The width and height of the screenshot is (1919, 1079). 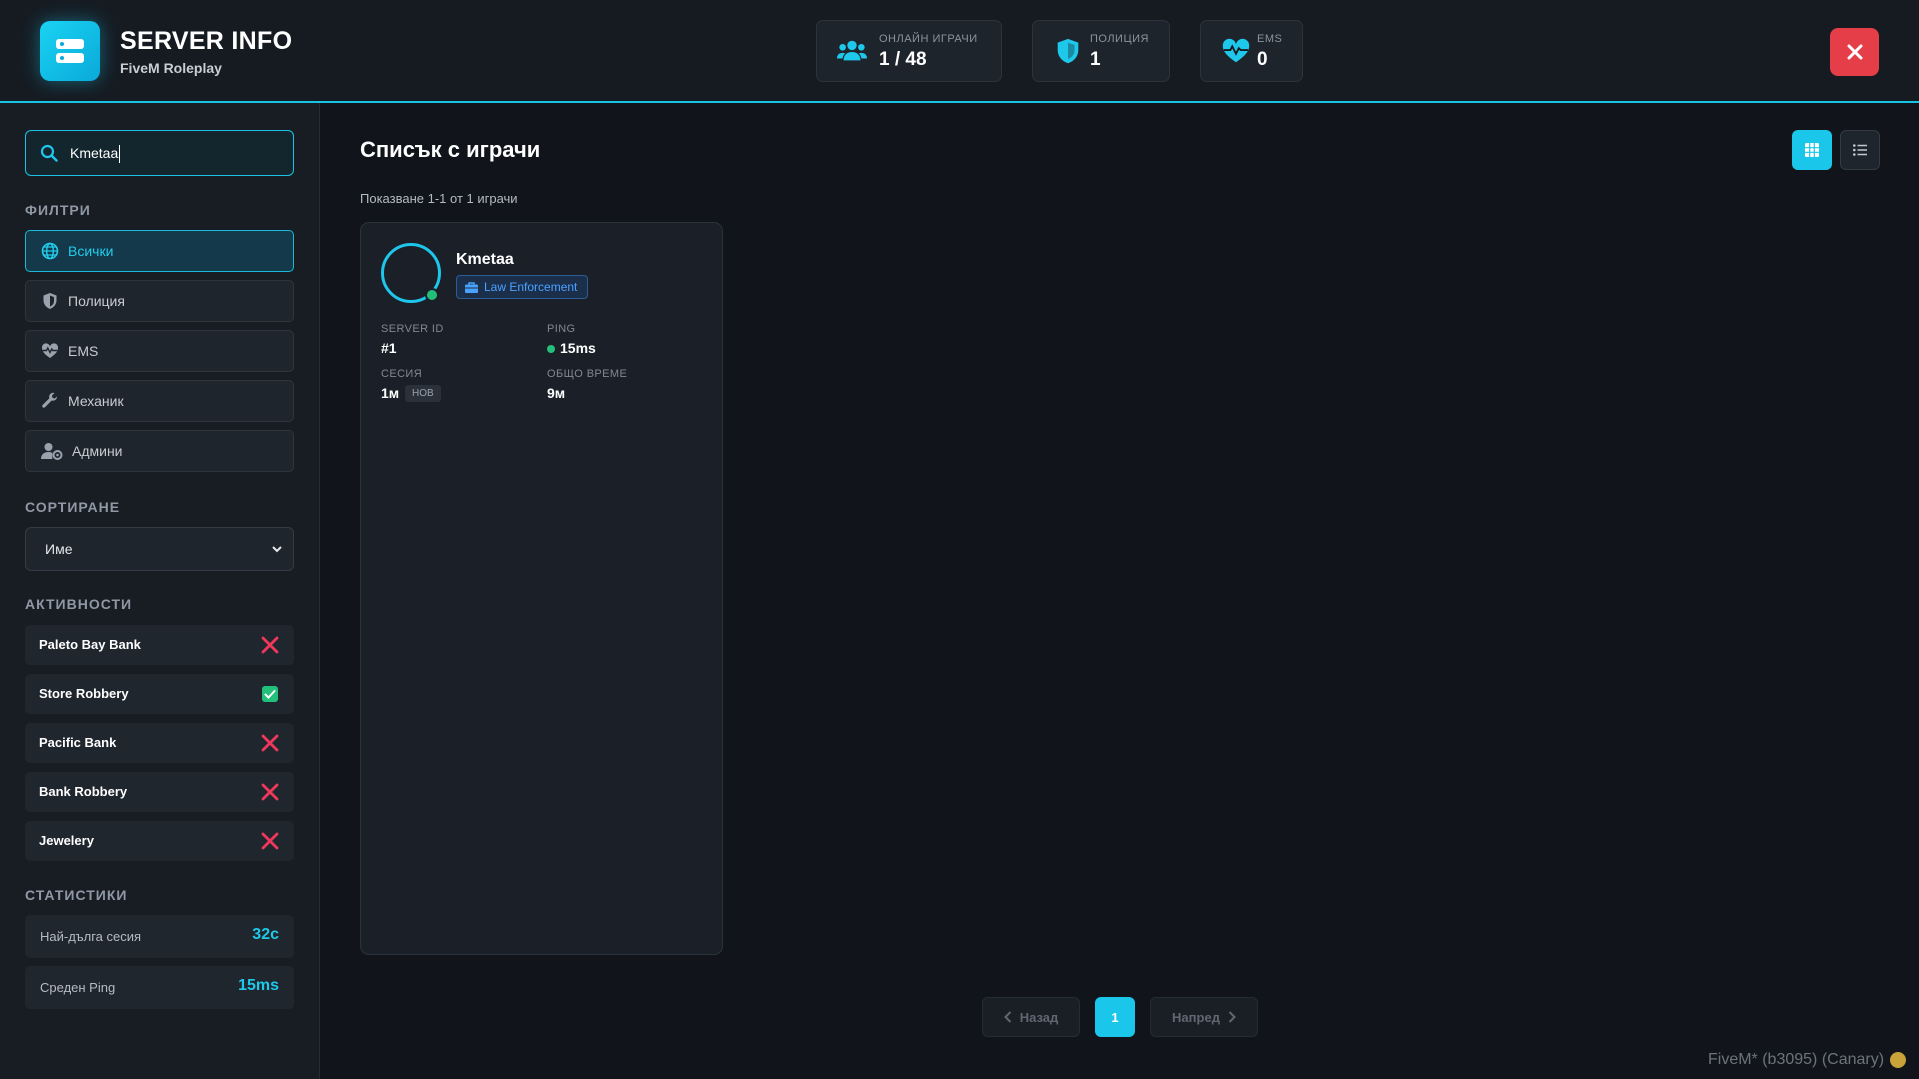 What do you see at coordinates (531, 287) in the screenshot?
I see `job-label: Law Enforcement` at bounding box center [531, 287].